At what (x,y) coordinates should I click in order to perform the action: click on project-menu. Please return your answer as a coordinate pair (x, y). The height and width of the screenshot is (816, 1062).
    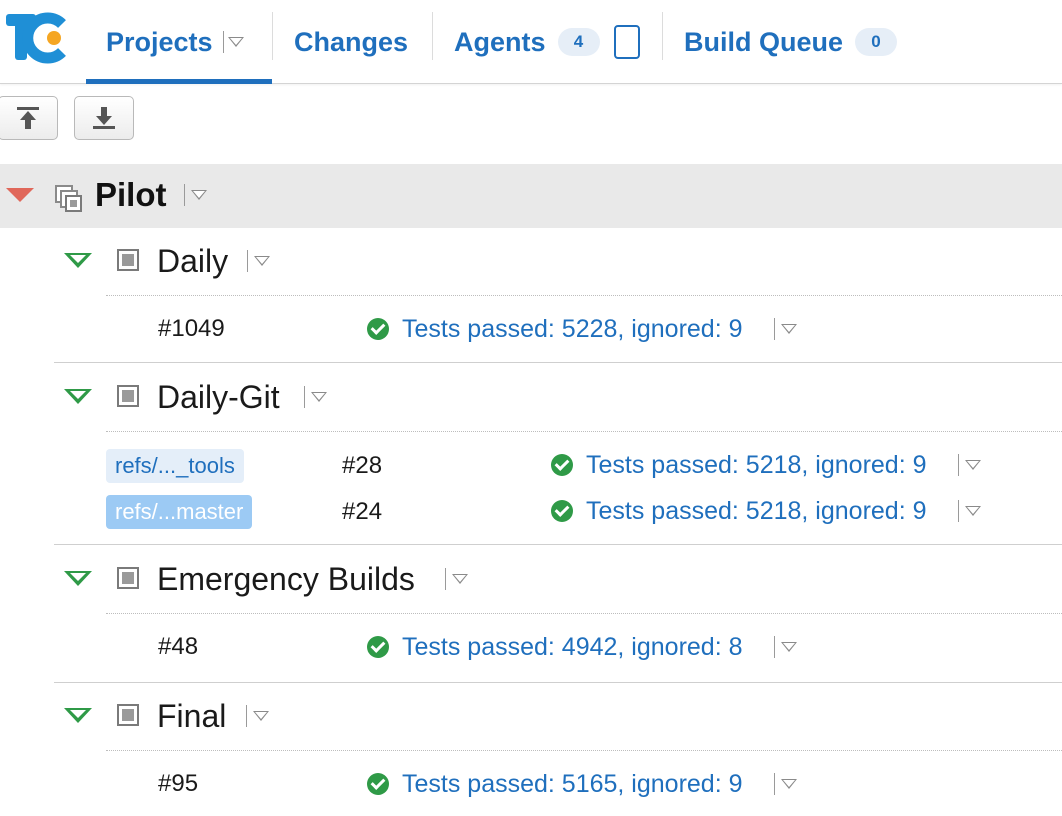
    Looking at the image, I should click on (195, 195).